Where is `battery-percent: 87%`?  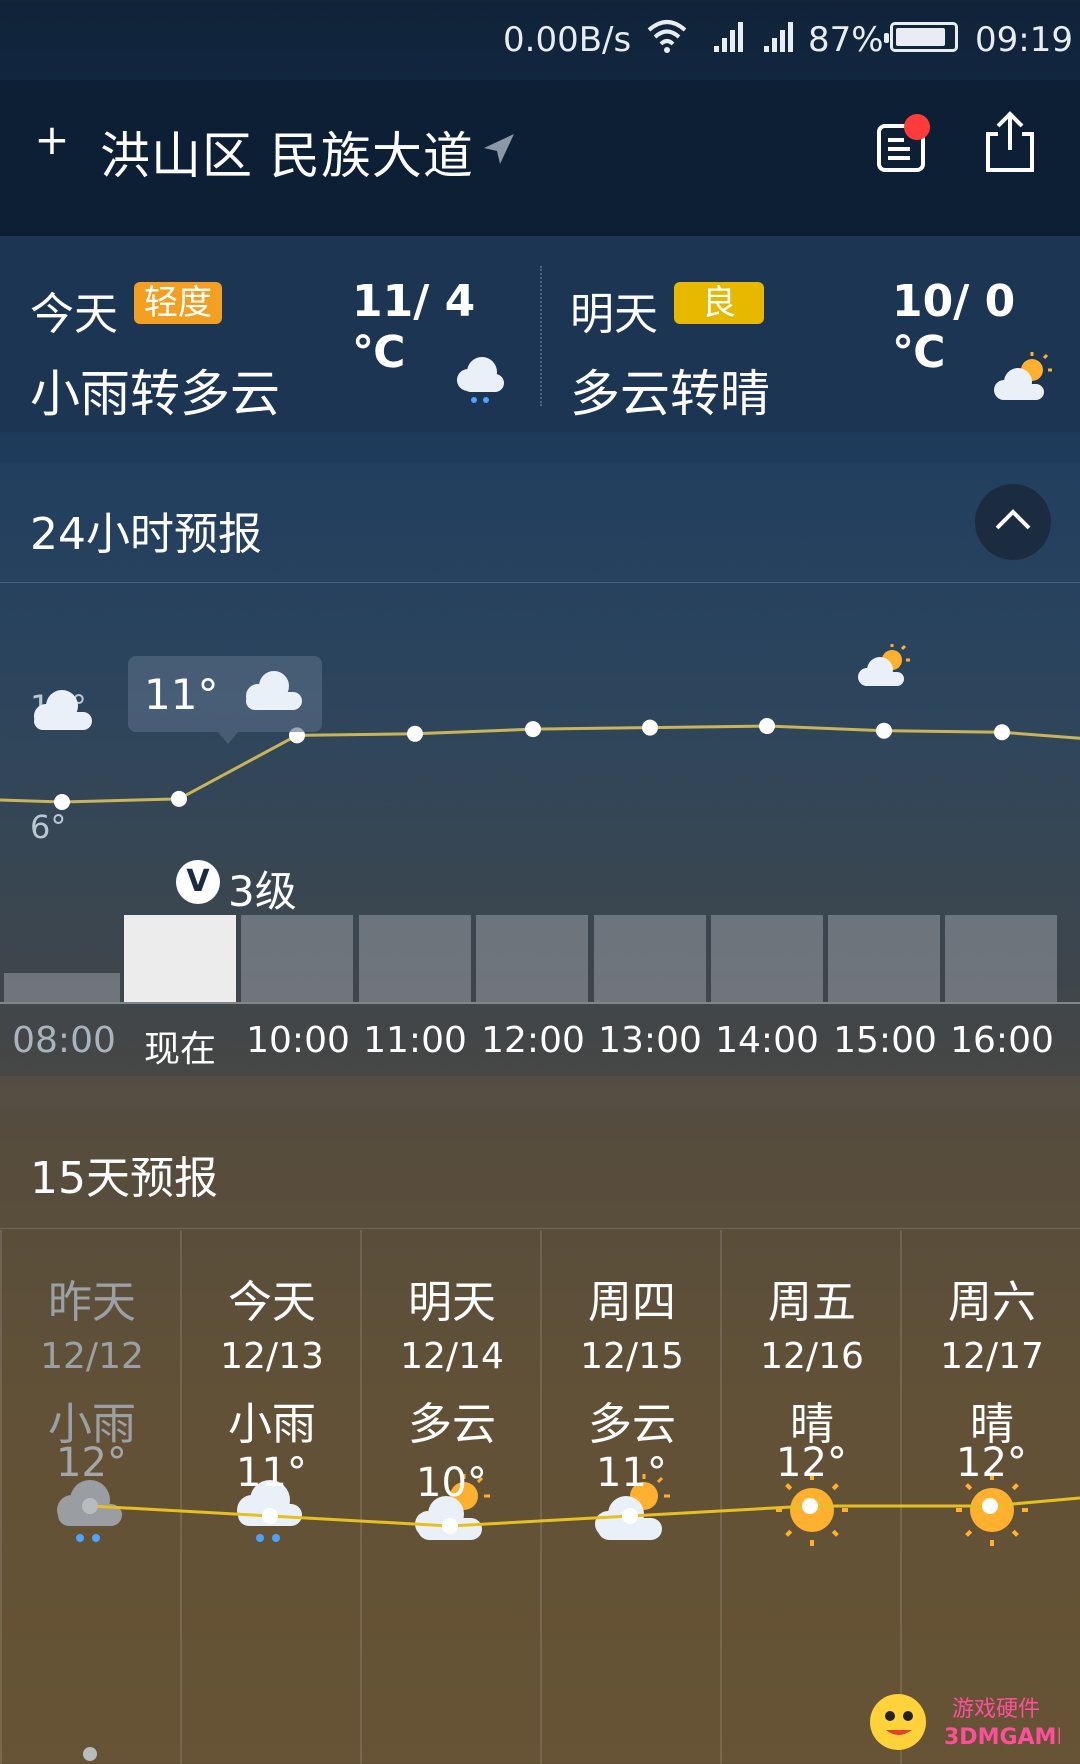
battery-percent: 87% is located at coordinates (846, 40).